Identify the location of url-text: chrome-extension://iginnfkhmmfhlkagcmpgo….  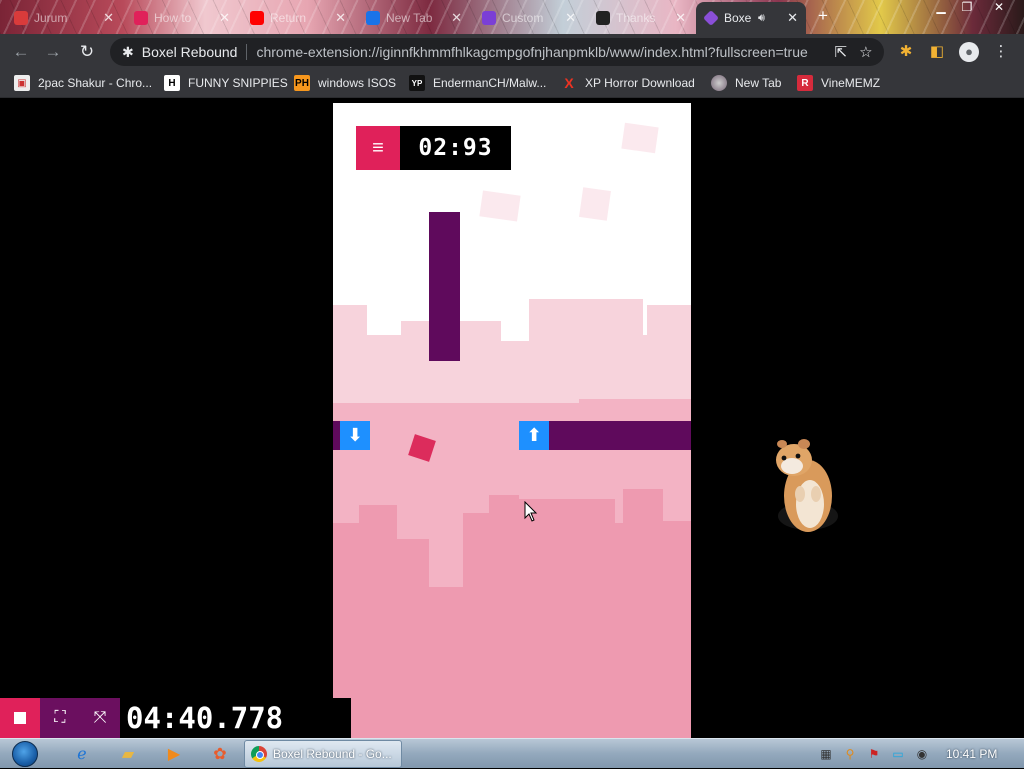
(539, 52).